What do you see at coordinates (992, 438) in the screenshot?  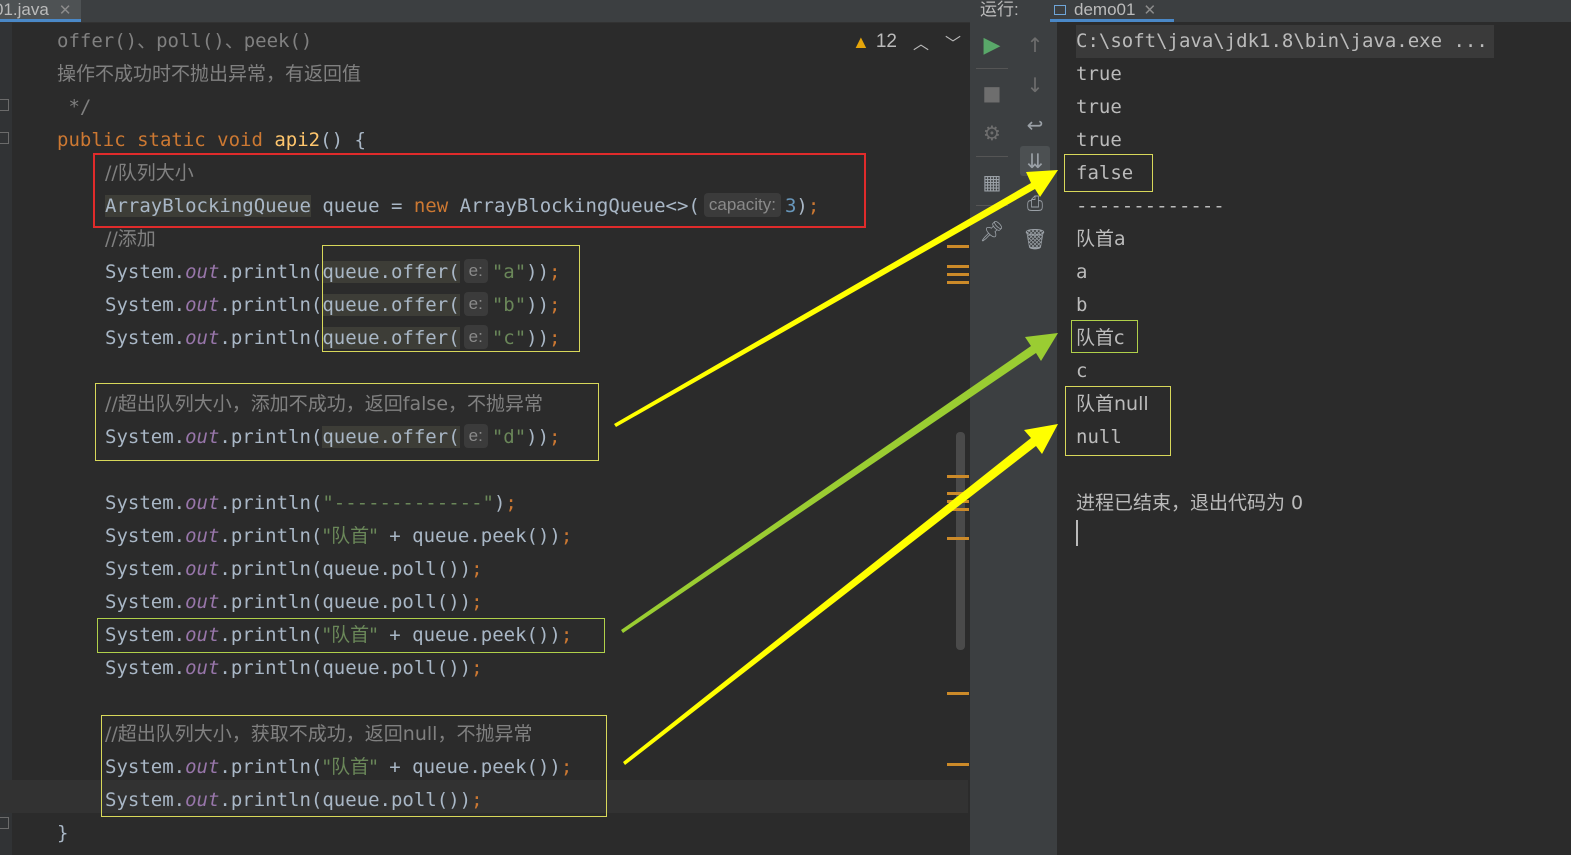 I see `run-toolbar-primary: ▶ ■ ⚙ ▦ 📌︎` at bounding box center [992, 438].